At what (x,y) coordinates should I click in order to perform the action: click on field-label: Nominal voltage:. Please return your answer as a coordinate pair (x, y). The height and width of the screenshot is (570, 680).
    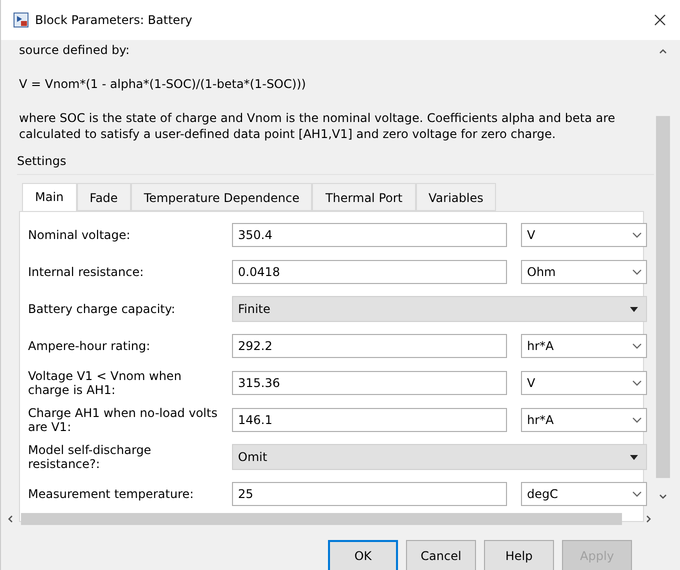
    Looking at the image, I should click on (80, 235).